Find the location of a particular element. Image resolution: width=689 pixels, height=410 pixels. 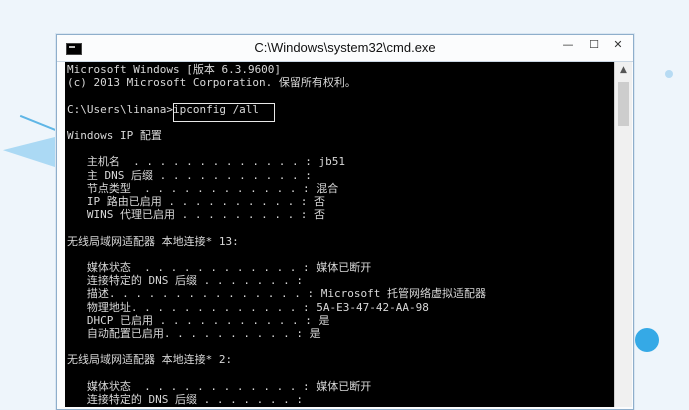

console-line: 自动配置已启用. . . . . . . . . . : 是 is located at coordinates (194, 333).